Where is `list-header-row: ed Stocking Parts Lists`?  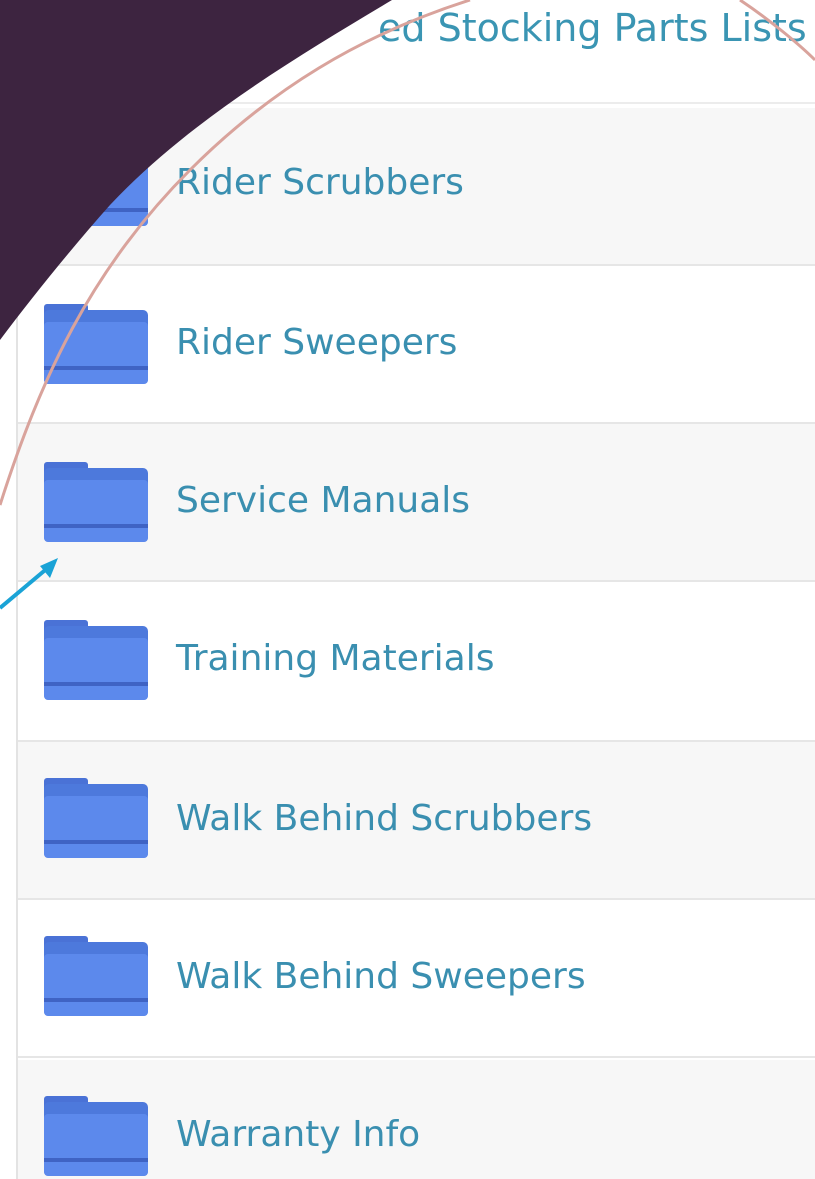
list-header-row: ed Stocking Parts Lists is located at coordinates (416, 52).